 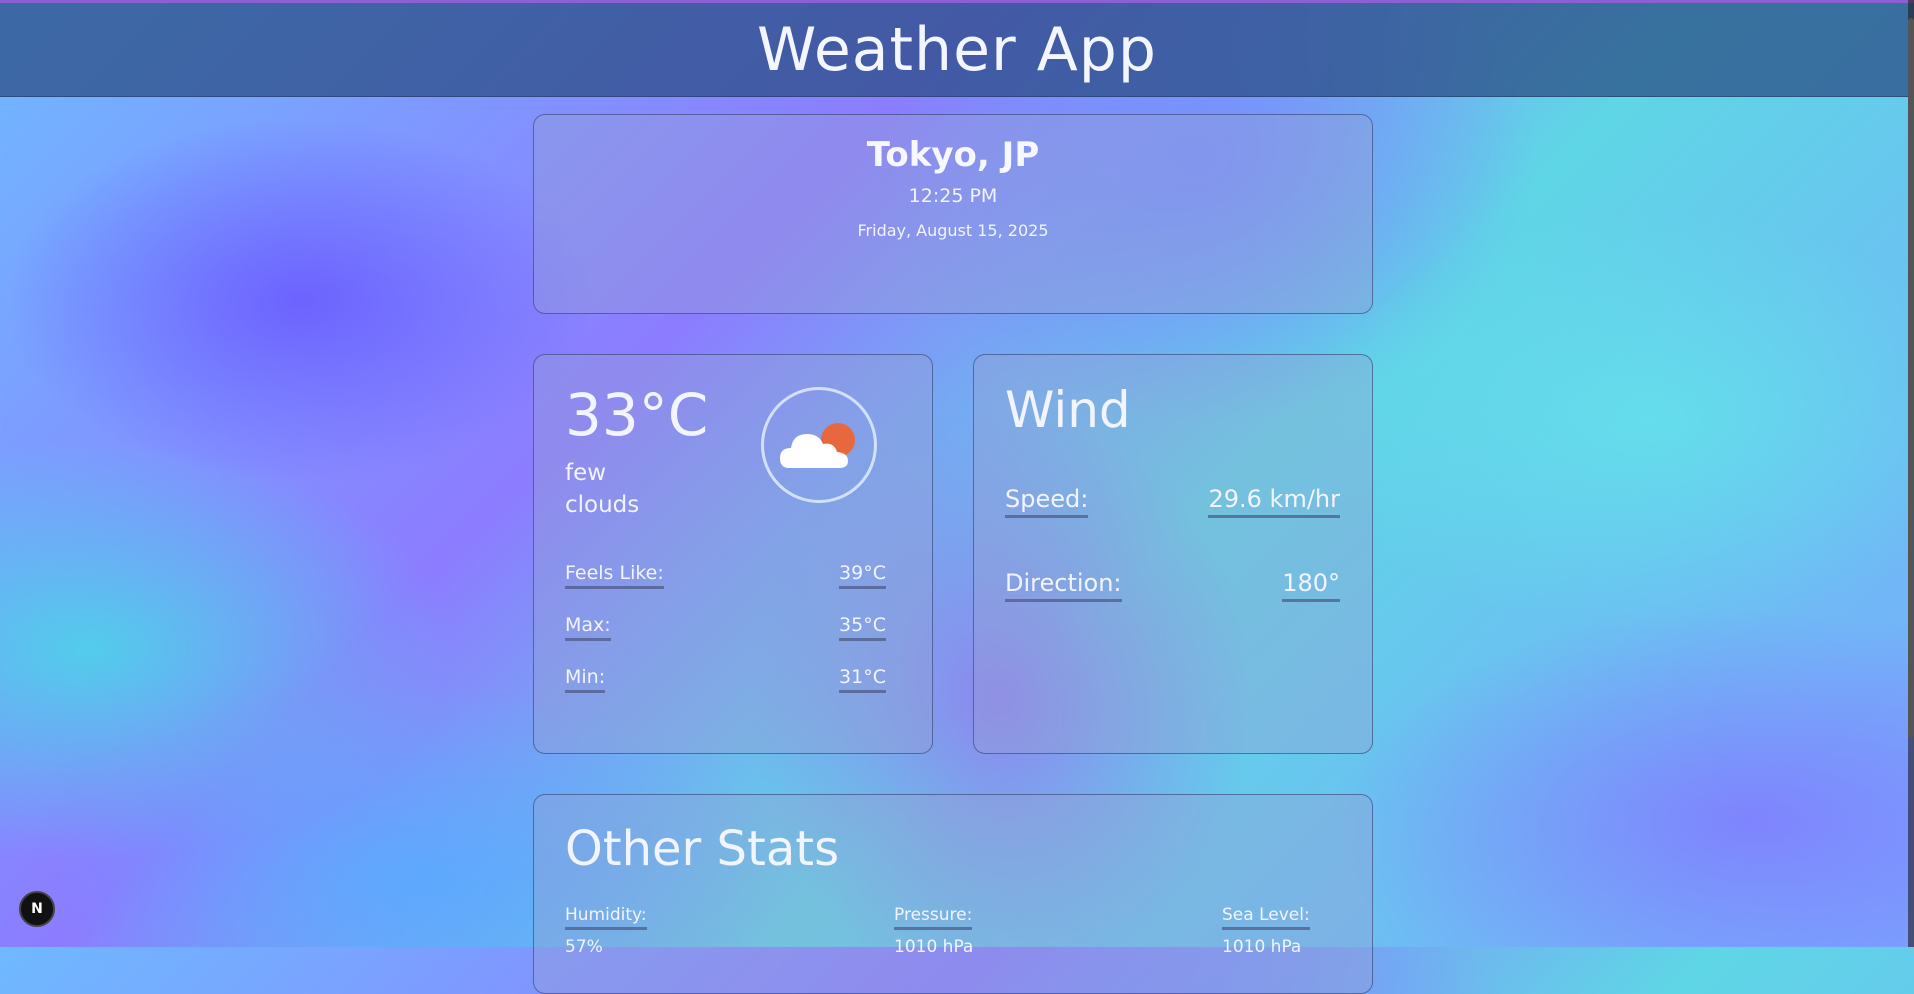 What do you see at coordinates (602, 505) in the screenshot?
I see `description-line-2: clouds` at bounding box center [602, 505].